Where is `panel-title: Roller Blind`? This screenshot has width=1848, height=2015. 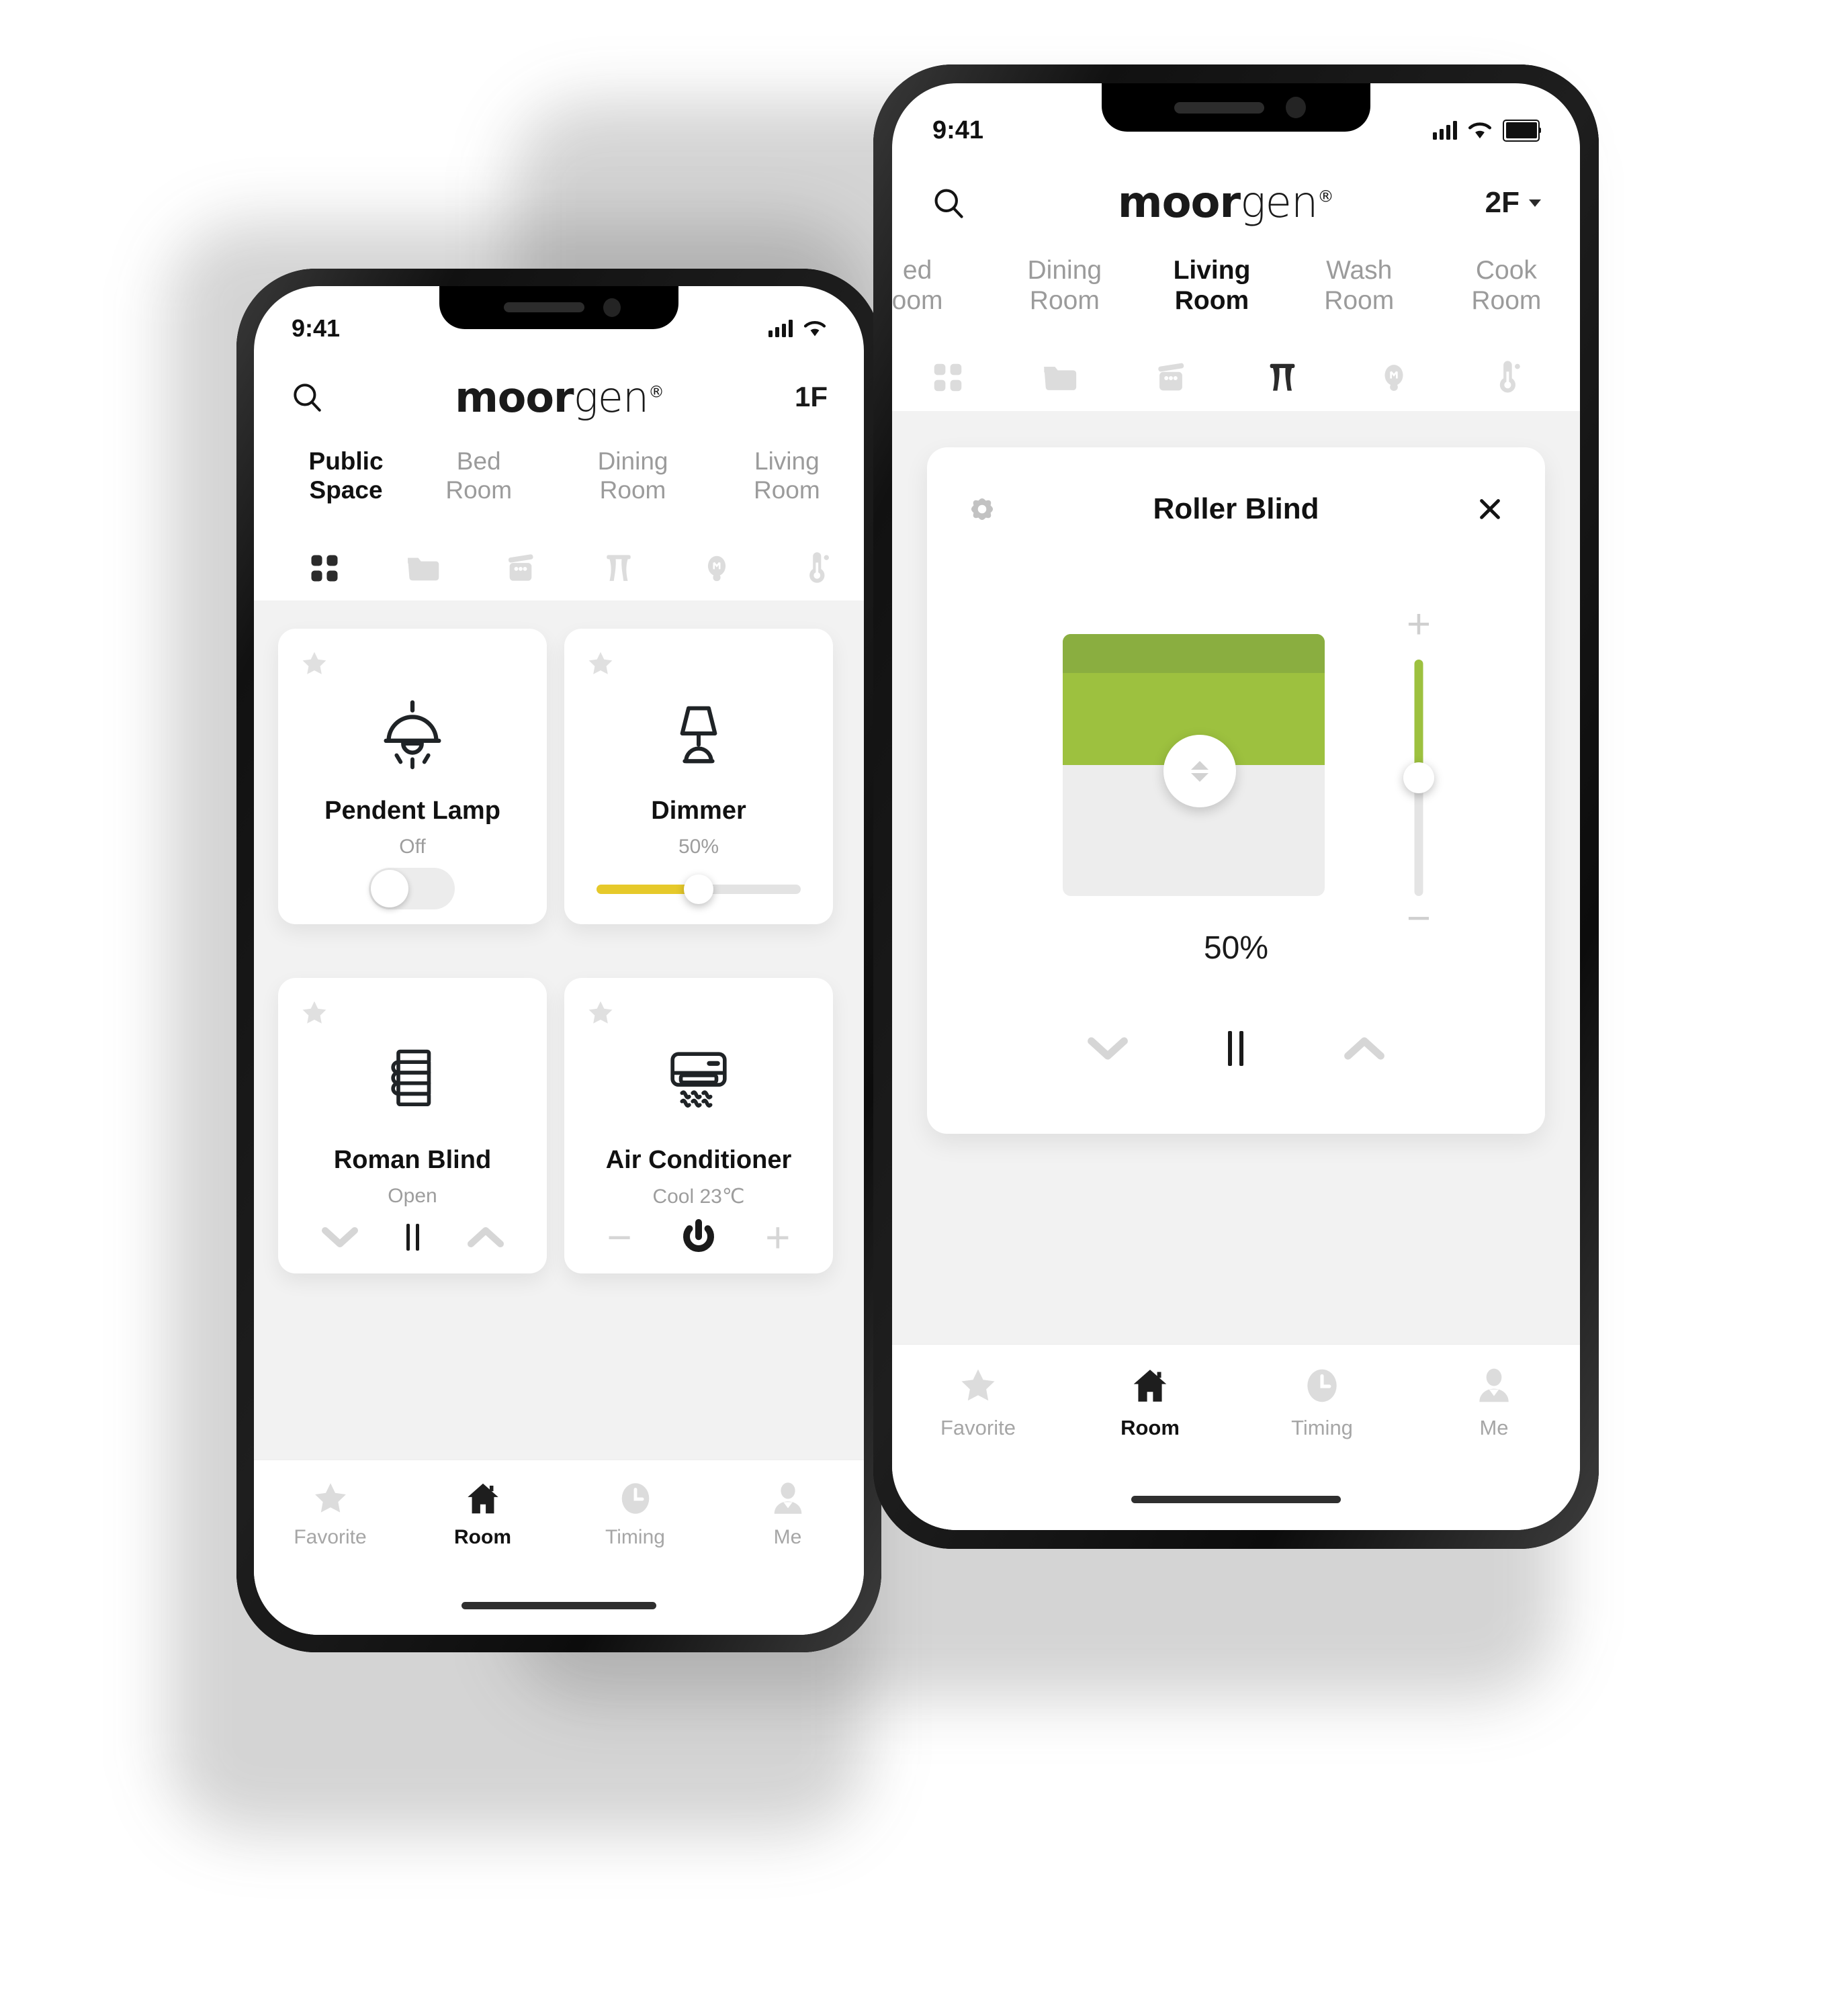 panel-title: Roller Blind is located at coordinates (1236, 508).